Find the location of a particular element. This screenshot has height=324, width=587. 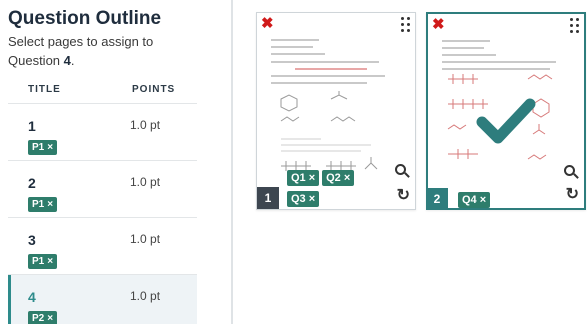

page-tag: P2 × is located at coordinates (43, 317).